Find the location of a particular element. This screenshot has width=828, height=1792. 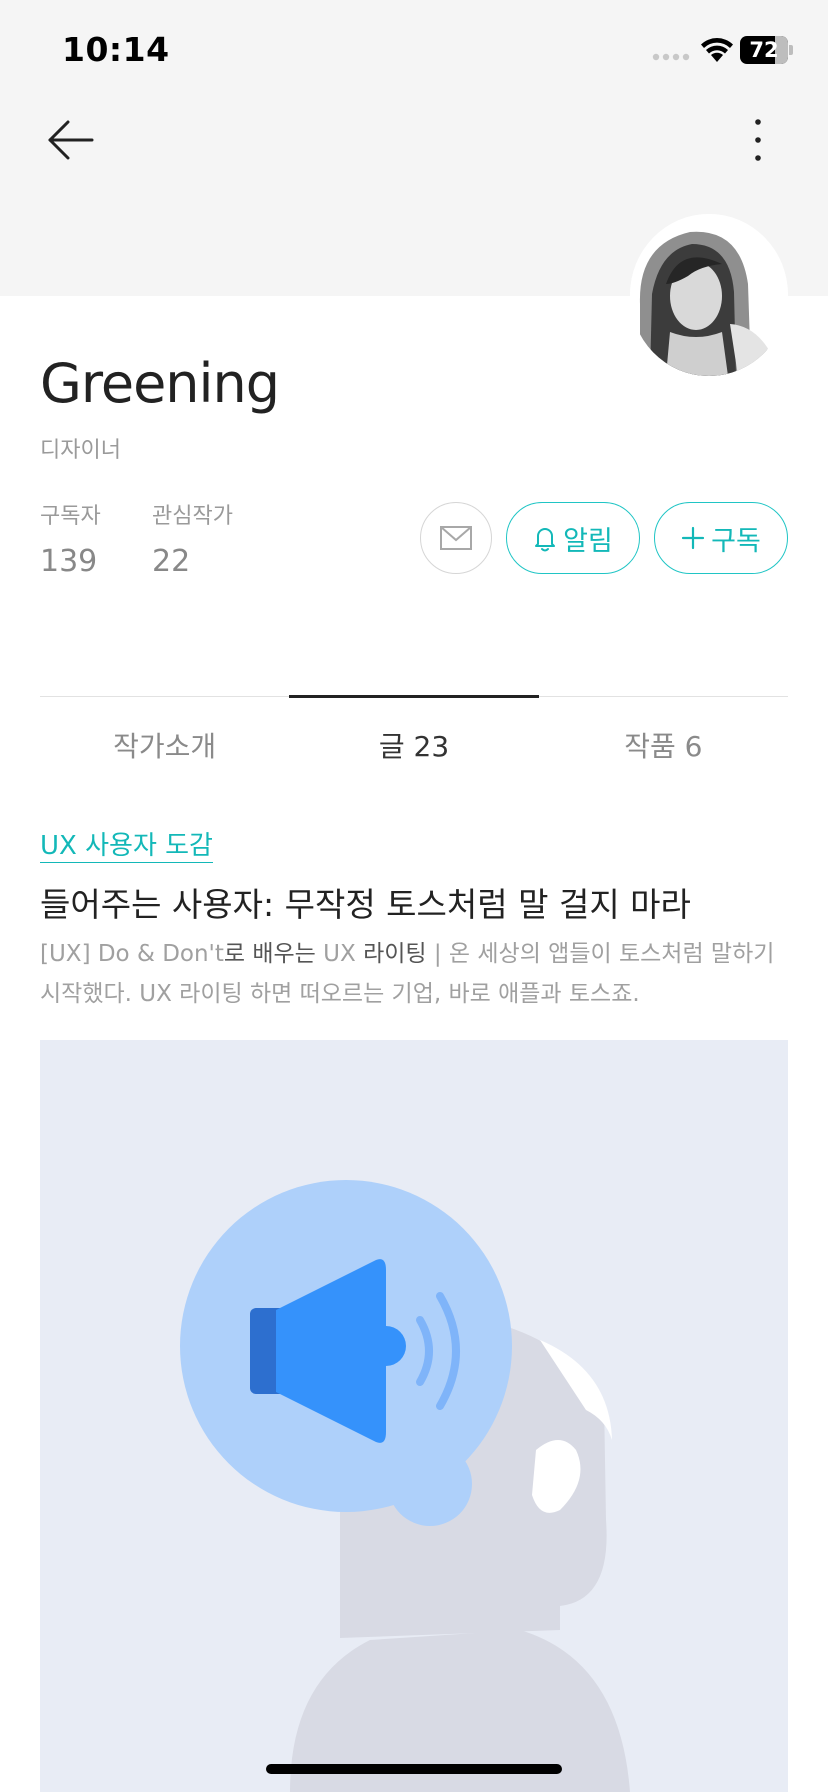

stat-value: 22 is located at coordinates (171, 561).